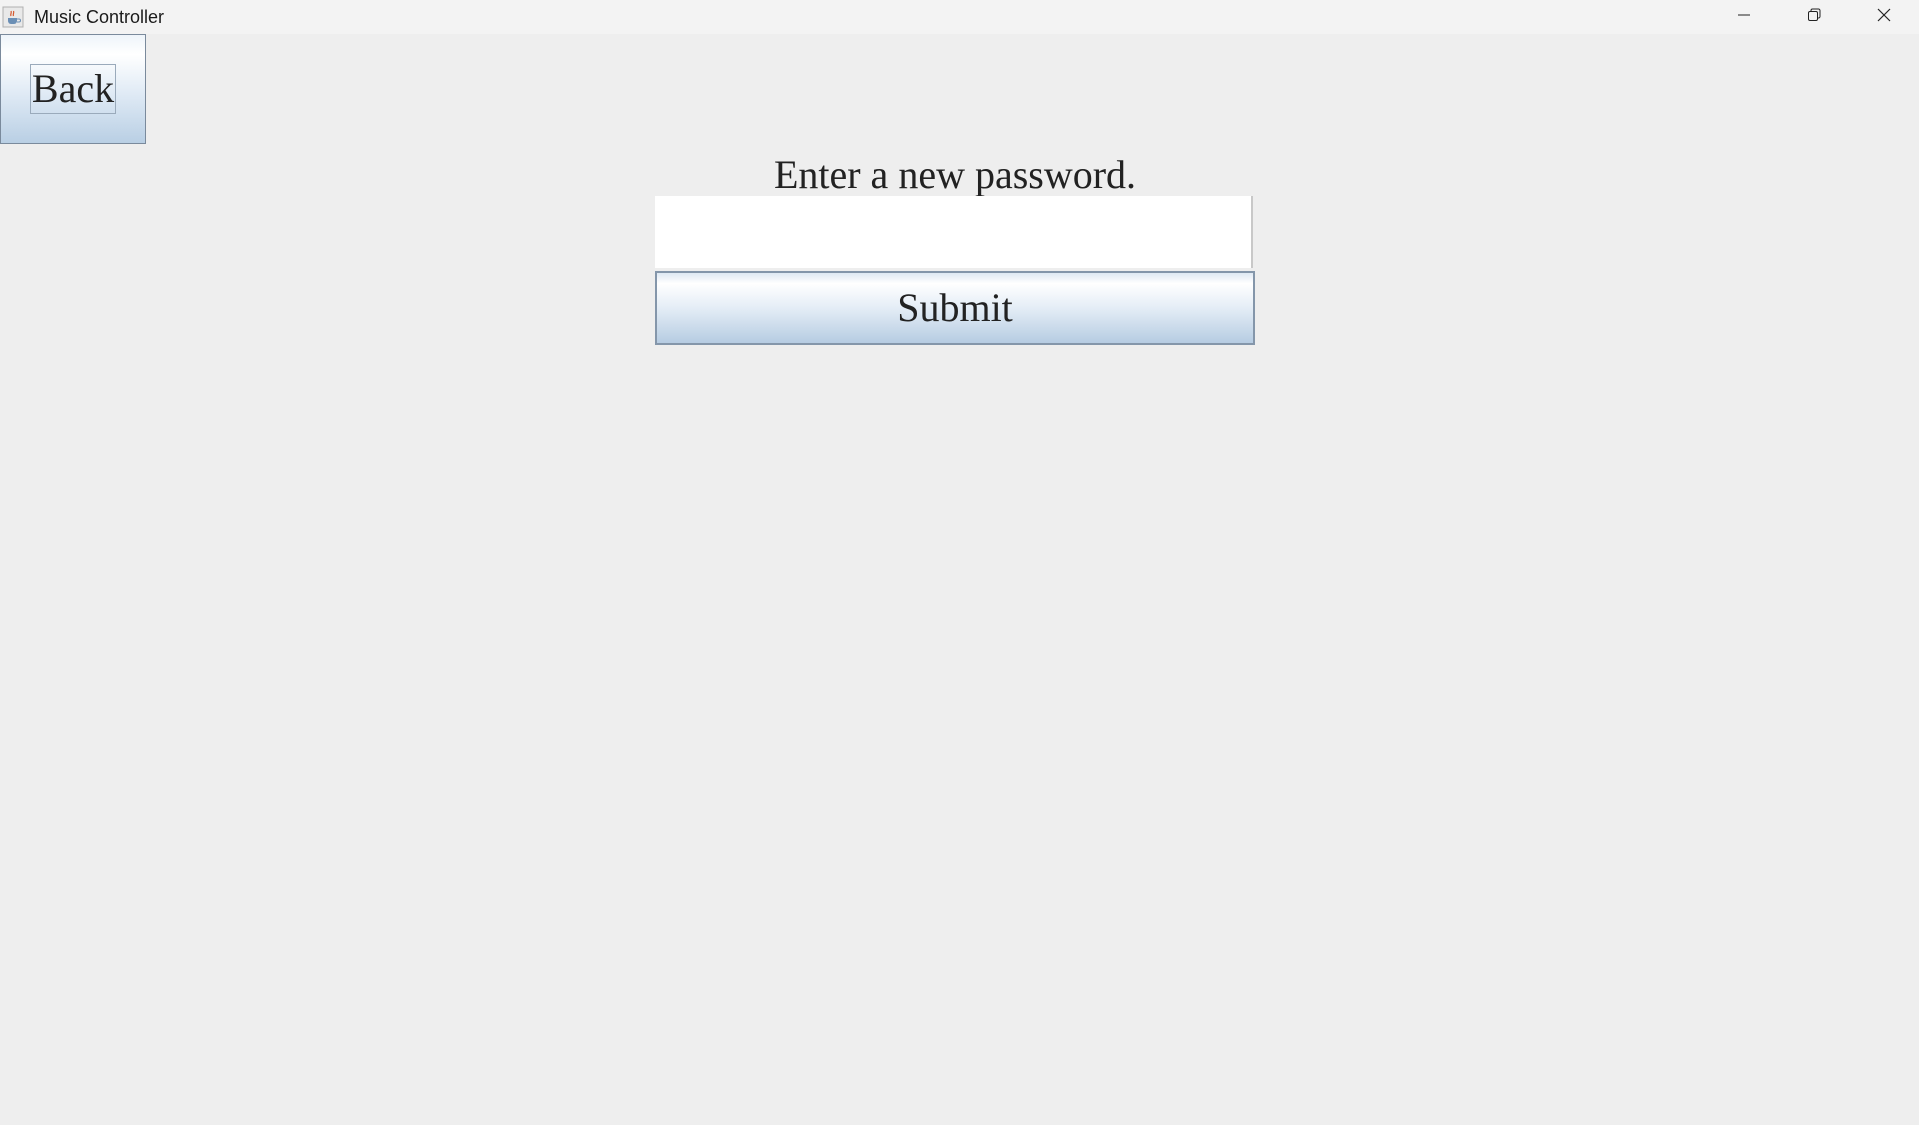 The height and width of the screenshot is (1125, 1919). I want to click on close-icon, so click(1884, 17).